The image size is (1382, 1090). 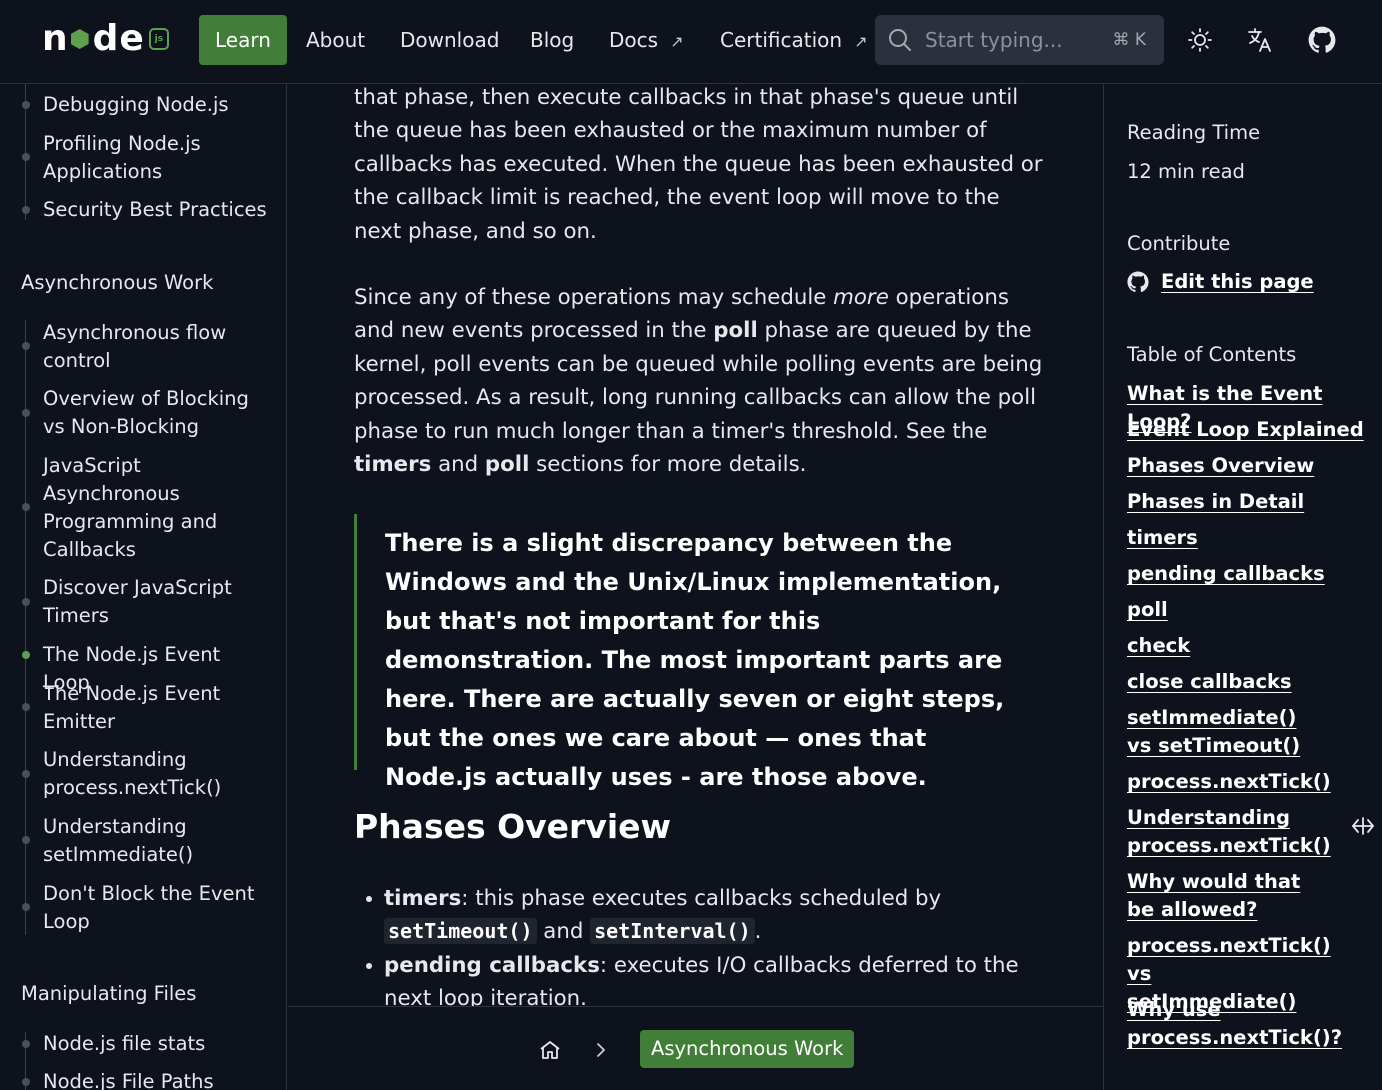 I want to click on toc-item: poll, so click(x=1247, y=610).